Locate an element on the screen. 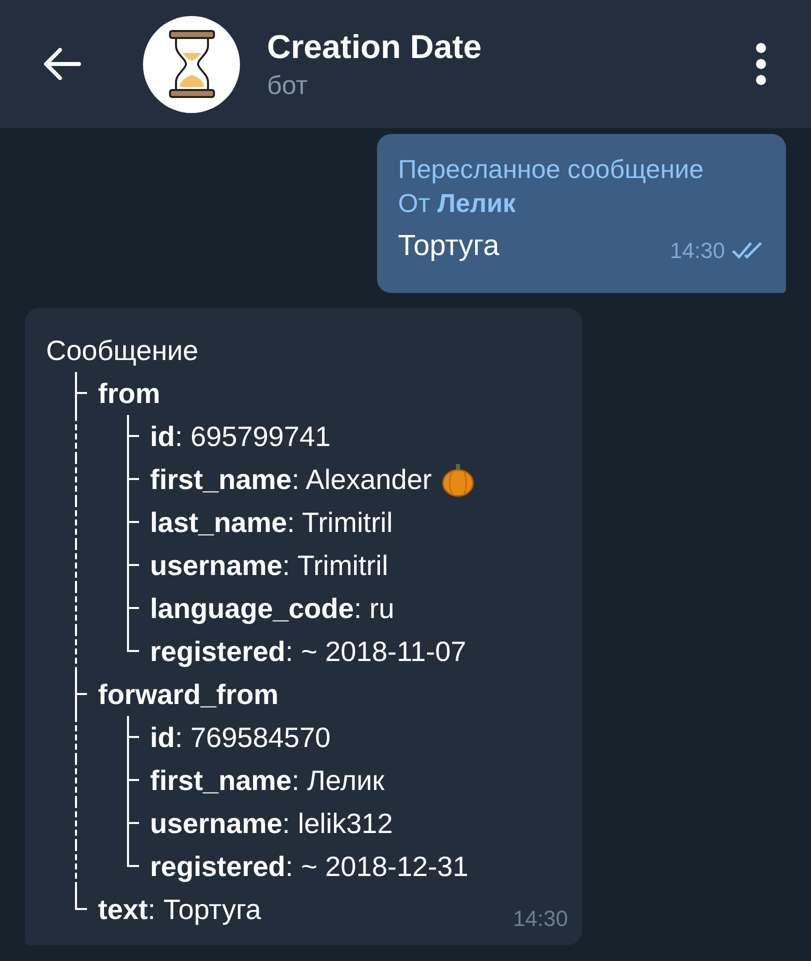  tree-node-label: text: Тортуга is located at coordinates (180, 910).